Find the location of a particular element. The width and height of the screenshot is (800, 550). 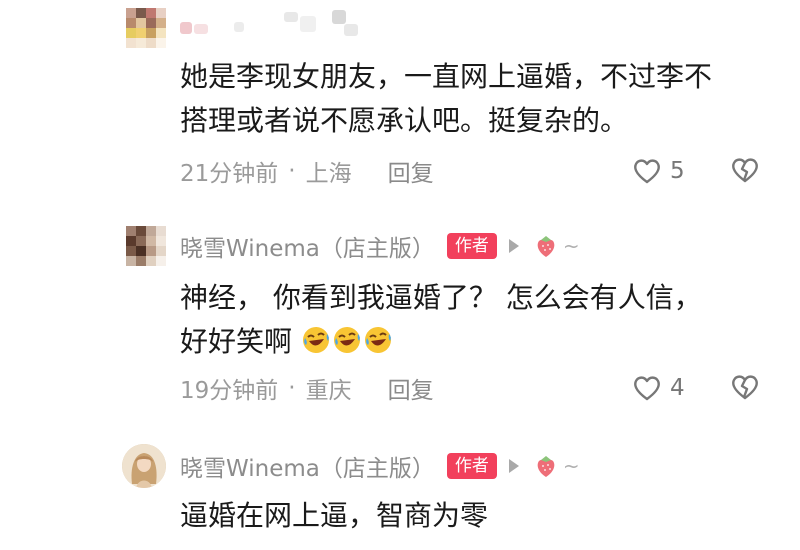

like-button: 5 is located at coordinates (658, 171).